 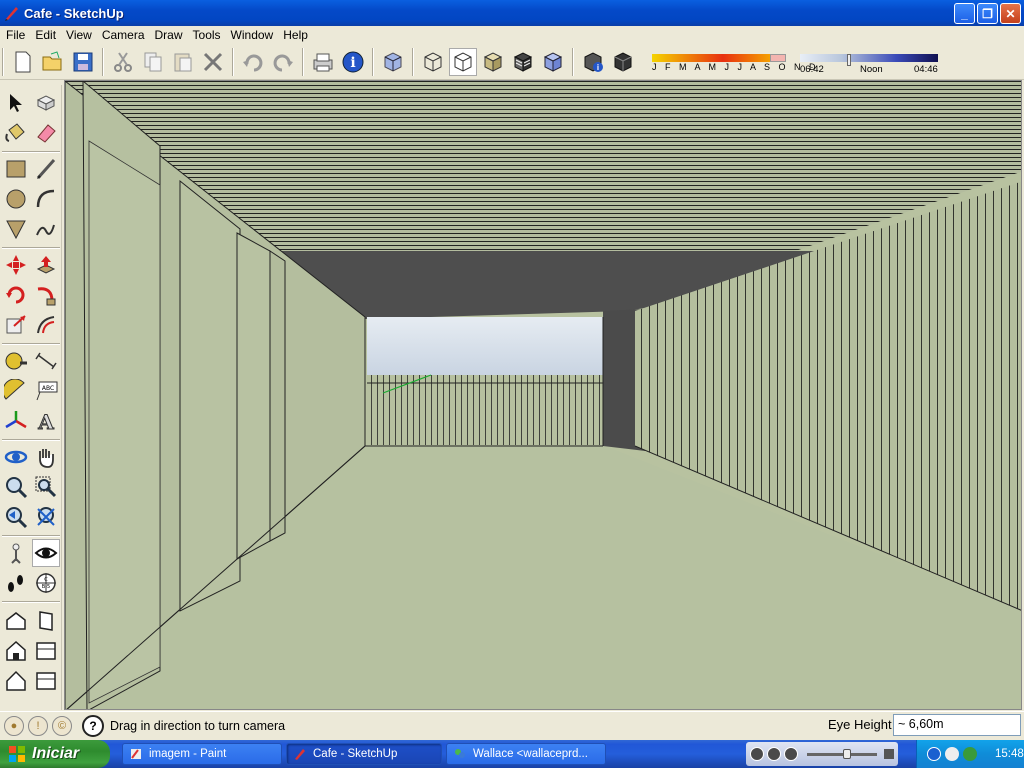 I want to click on restore-button: ❐, so click(x=987, y=13).